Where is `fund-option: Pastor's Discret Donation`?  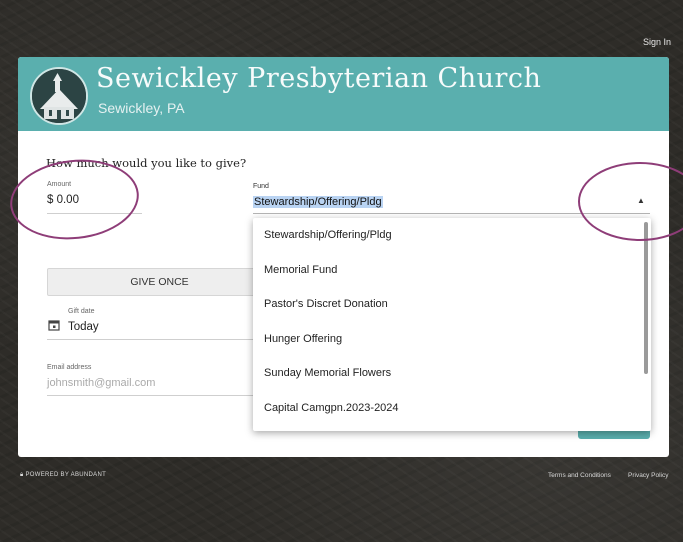
fund-option: Pastor's Discret Donation is located at coordinates (452, 304).